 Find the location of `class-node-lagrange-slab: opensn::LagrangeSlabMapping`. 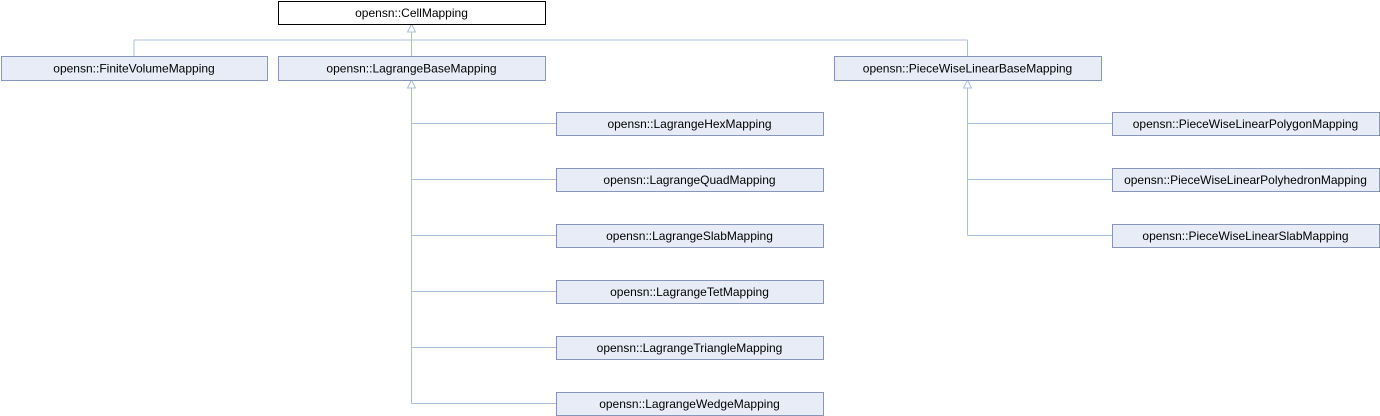

class-node-lagrange-slab: opensn::LagrangeSlabMapping is located at coordinates (690, 236).